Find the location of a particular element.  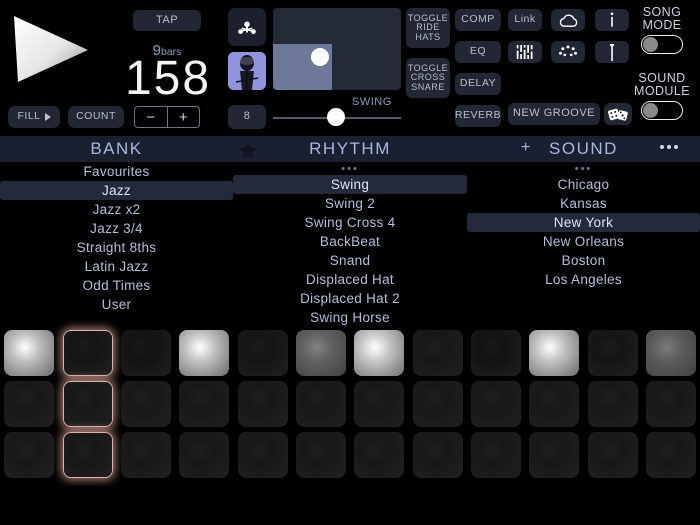

drumstick-button is located at coordinates (612, 52).